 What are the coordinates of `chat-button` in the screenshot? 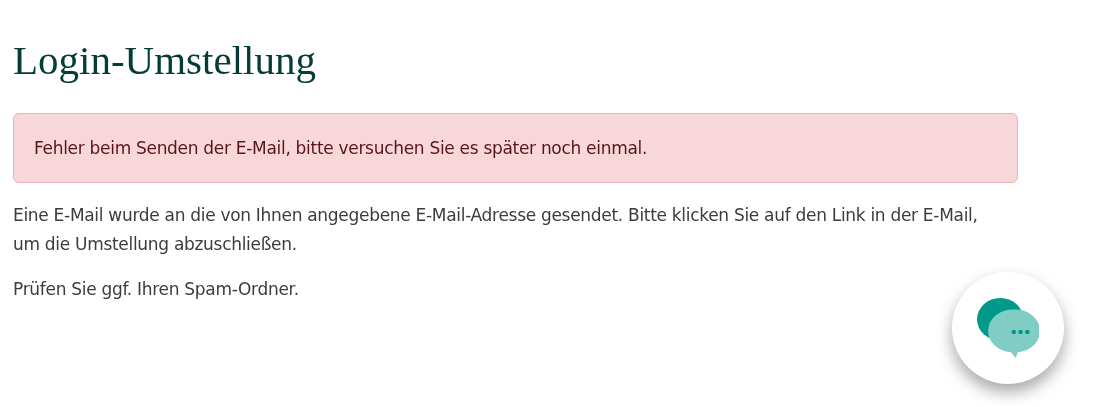 It's located at (1008, 328).